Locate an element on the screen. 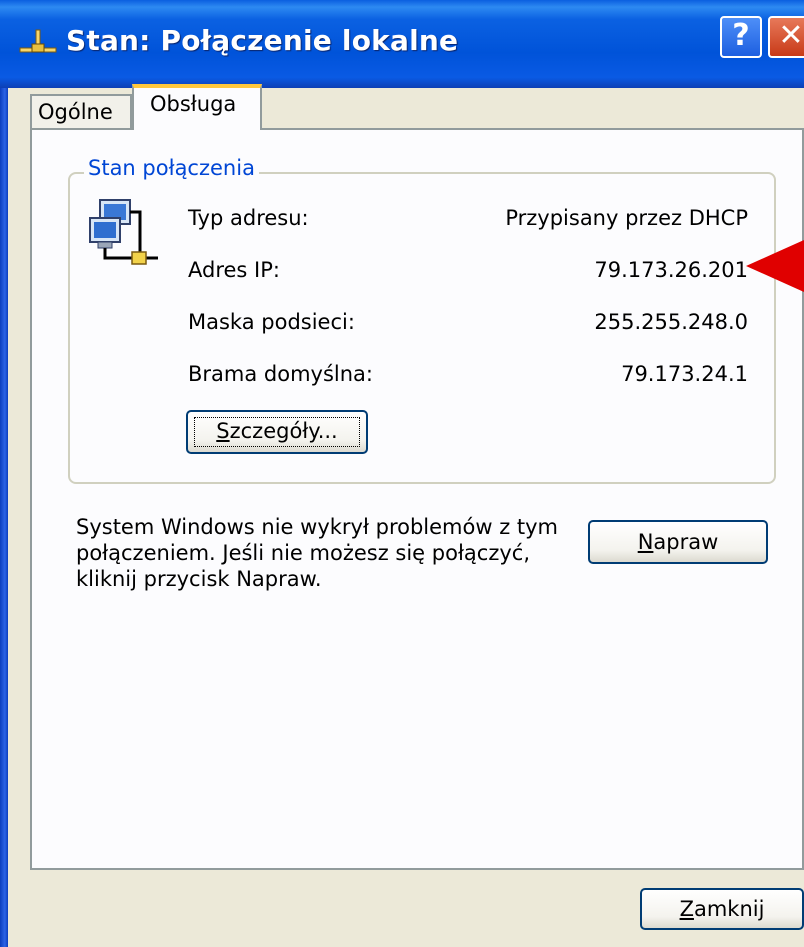 This screenshot has height=947, width=804. close-button-label: amknij is located at coordinates (729, 909).